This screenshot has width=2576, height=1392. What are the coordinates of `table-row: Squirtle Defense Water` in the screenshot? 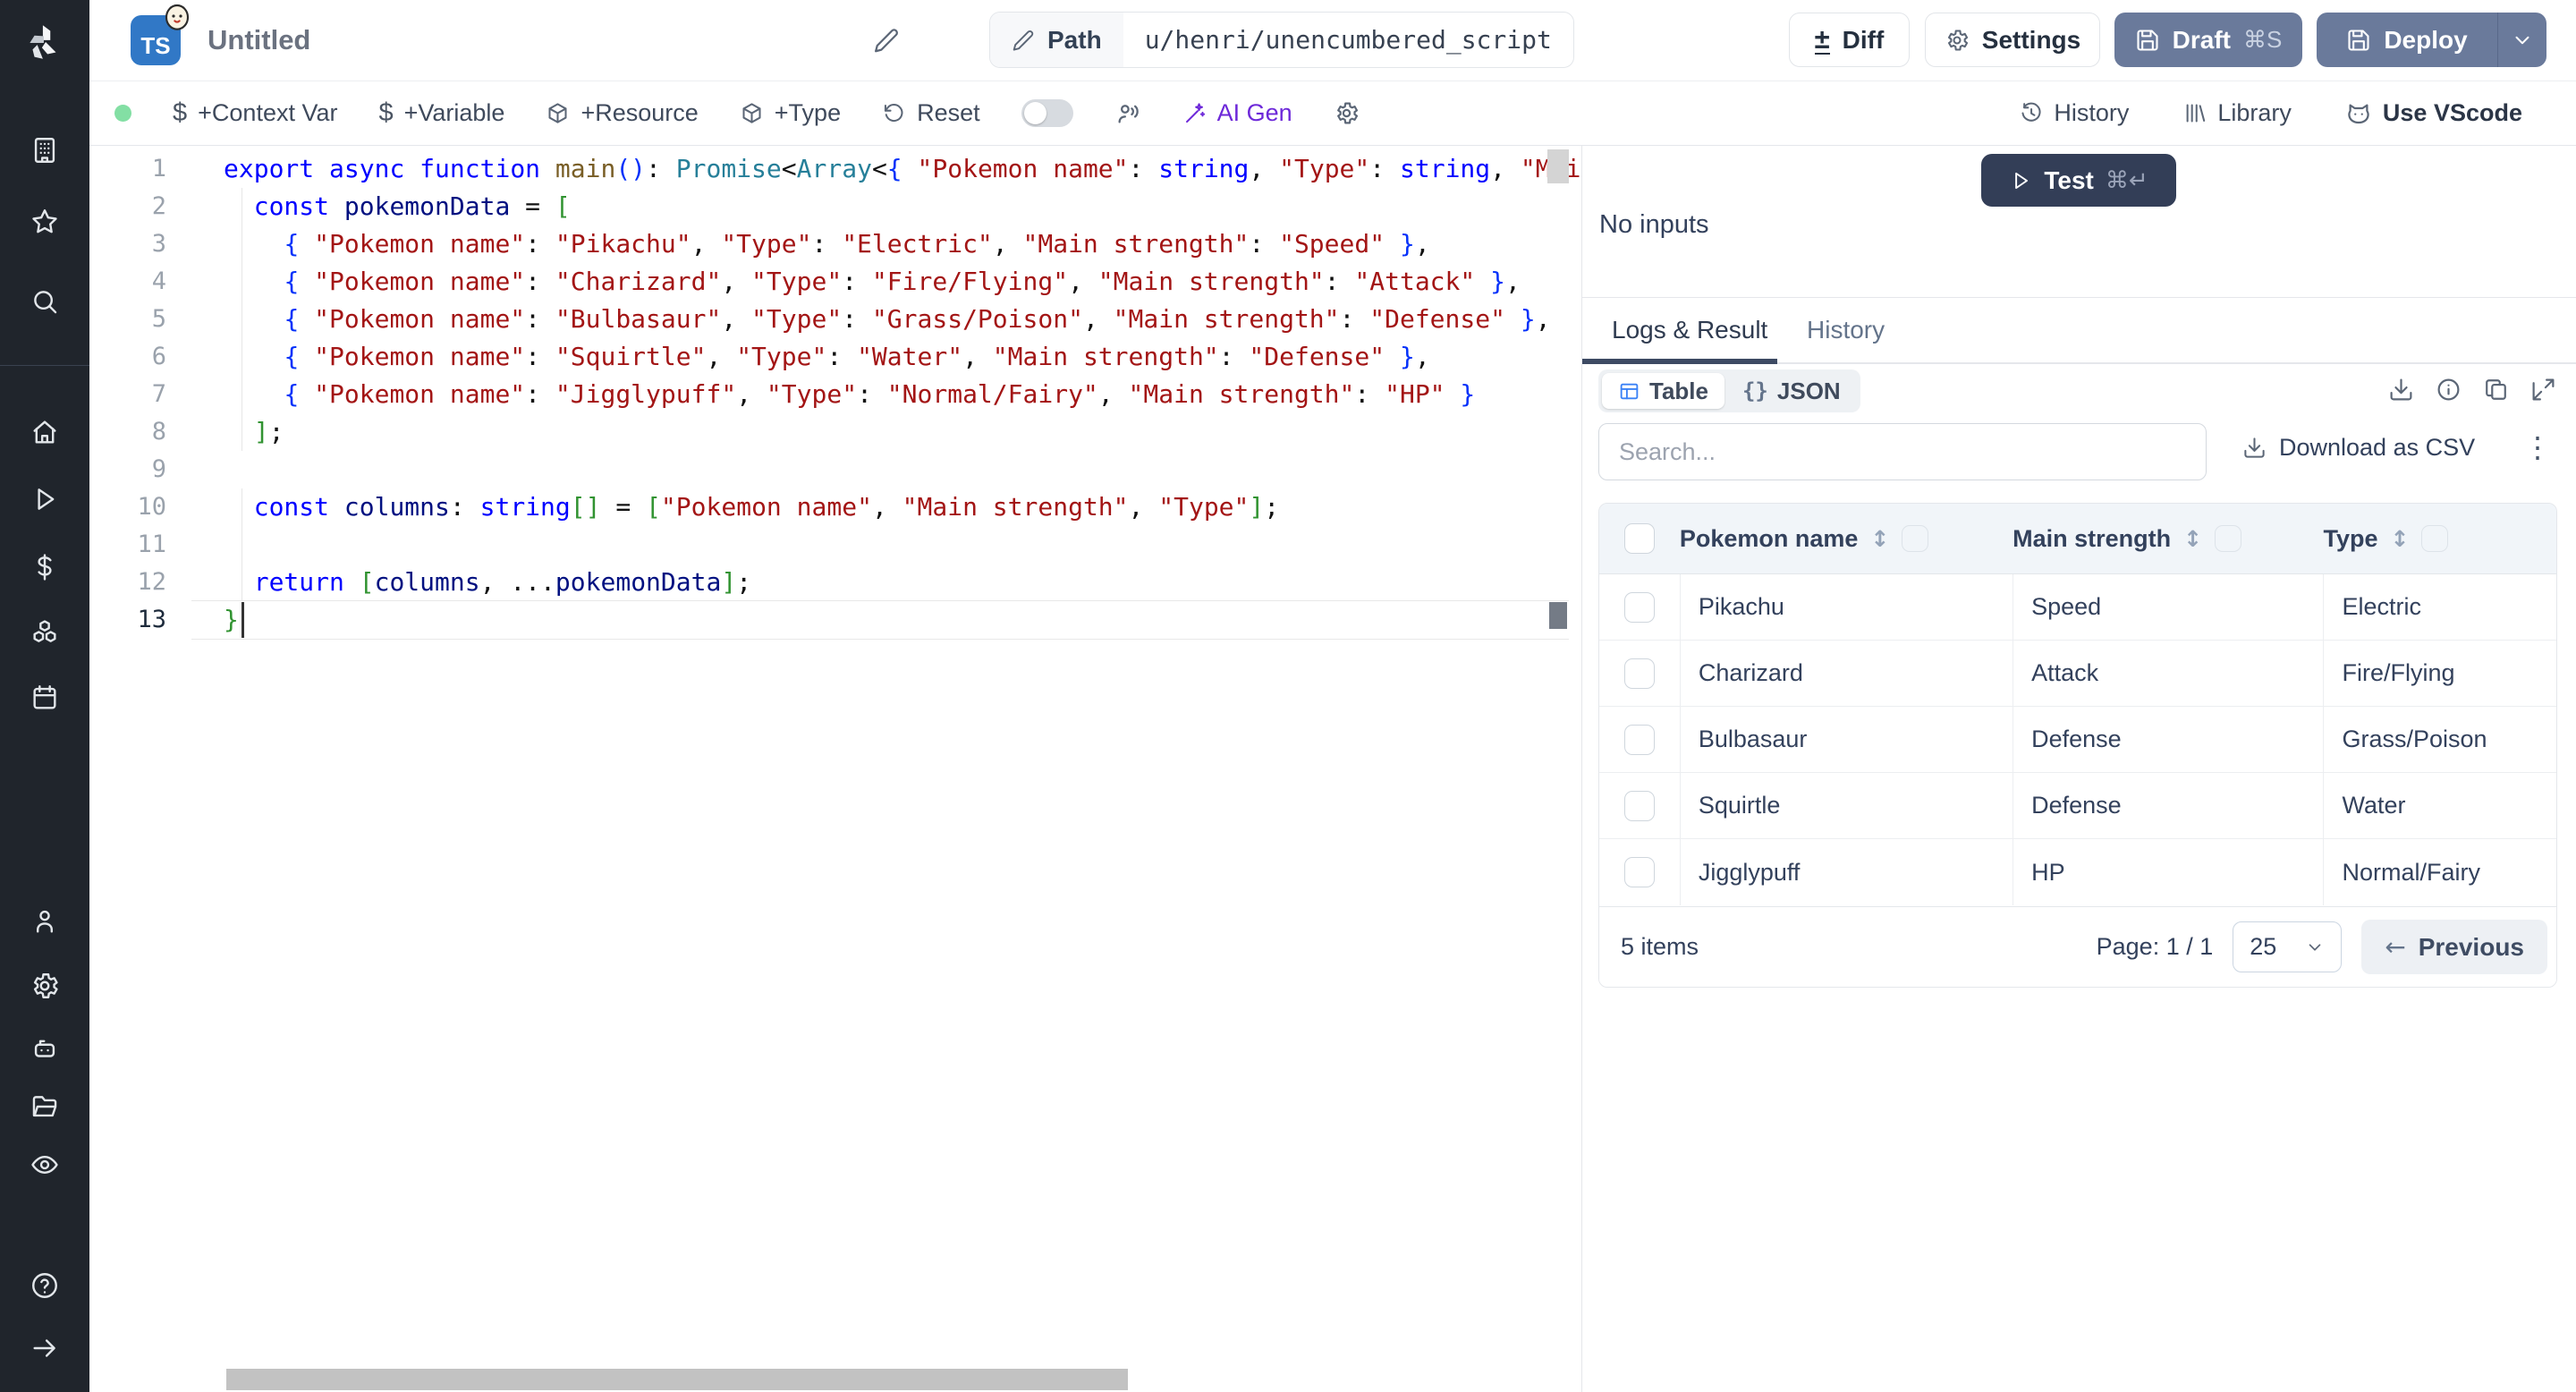 It's located at (2077, 805).